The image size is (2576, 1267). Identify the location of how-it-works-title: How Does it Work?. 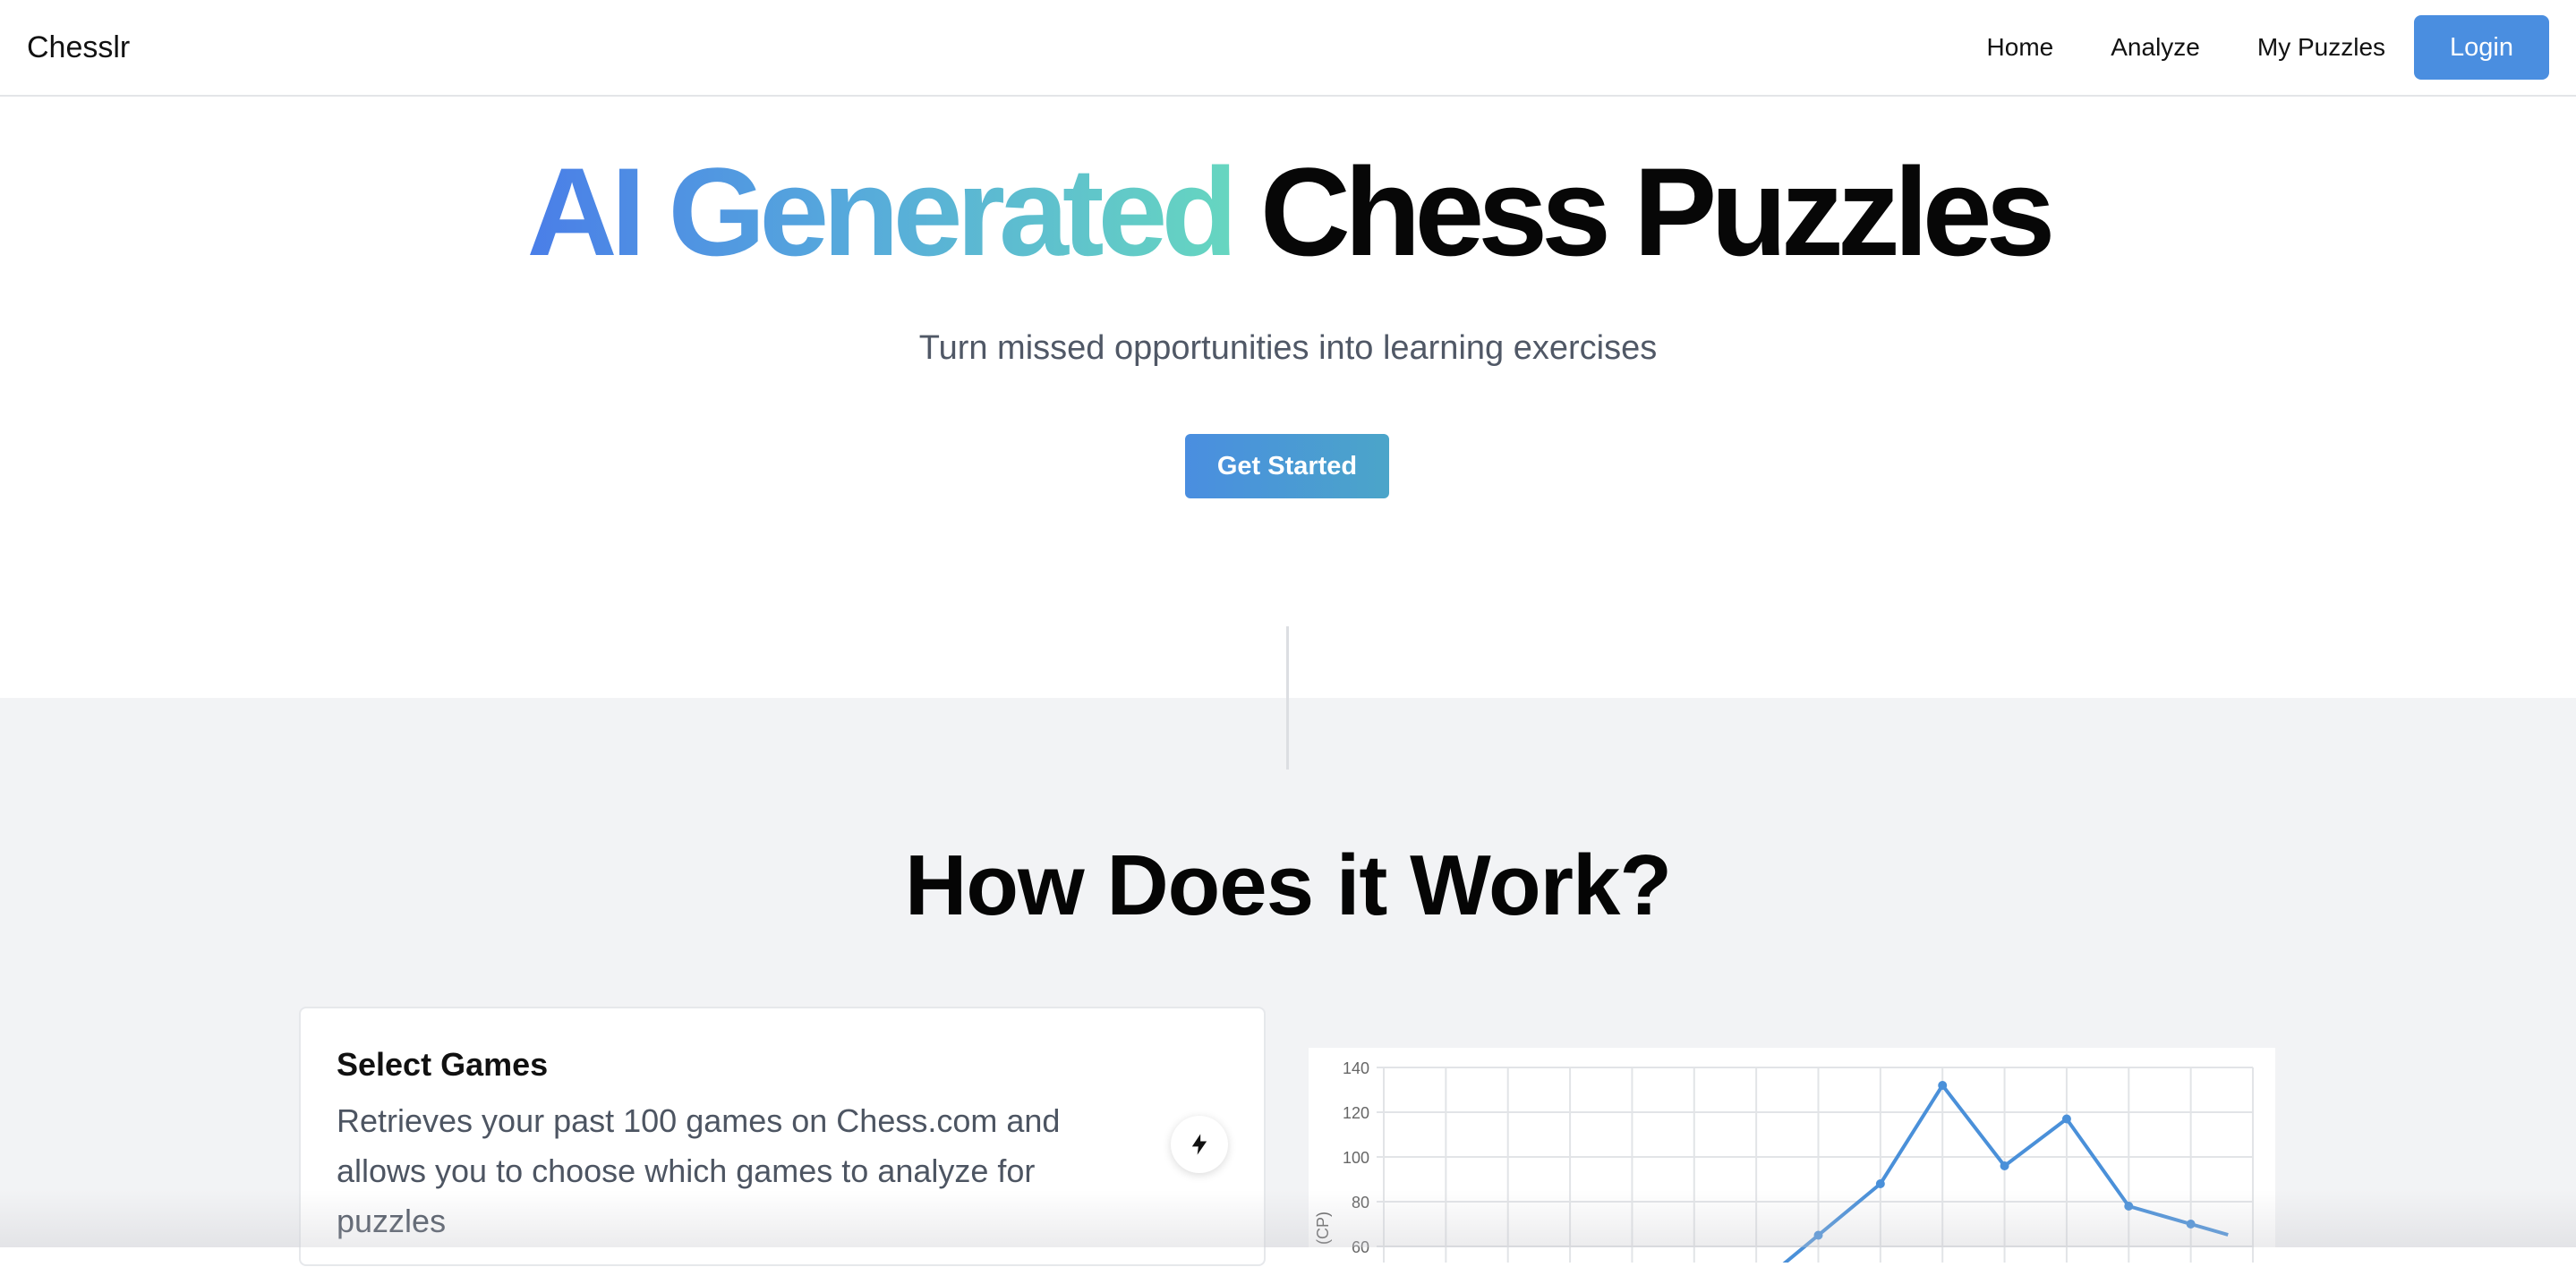
(1288, 886).